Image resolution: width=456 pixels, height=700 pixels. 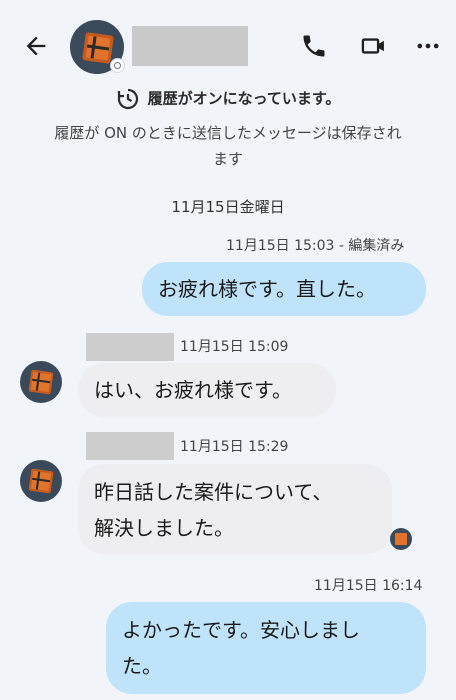 I want to click on arrow-left-icon, so click(x=36, y=46).